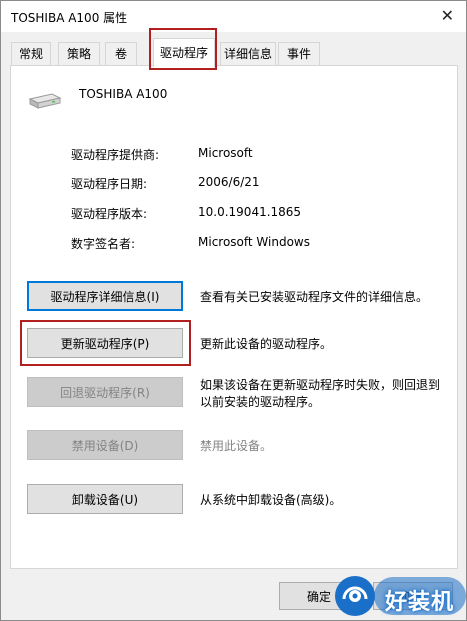 The image size is (467, 621). Describe the element at coordinates (233, 16) in the screenshot. I see `title-bar: TOSHIBA A100 属性 ✕` at that location.